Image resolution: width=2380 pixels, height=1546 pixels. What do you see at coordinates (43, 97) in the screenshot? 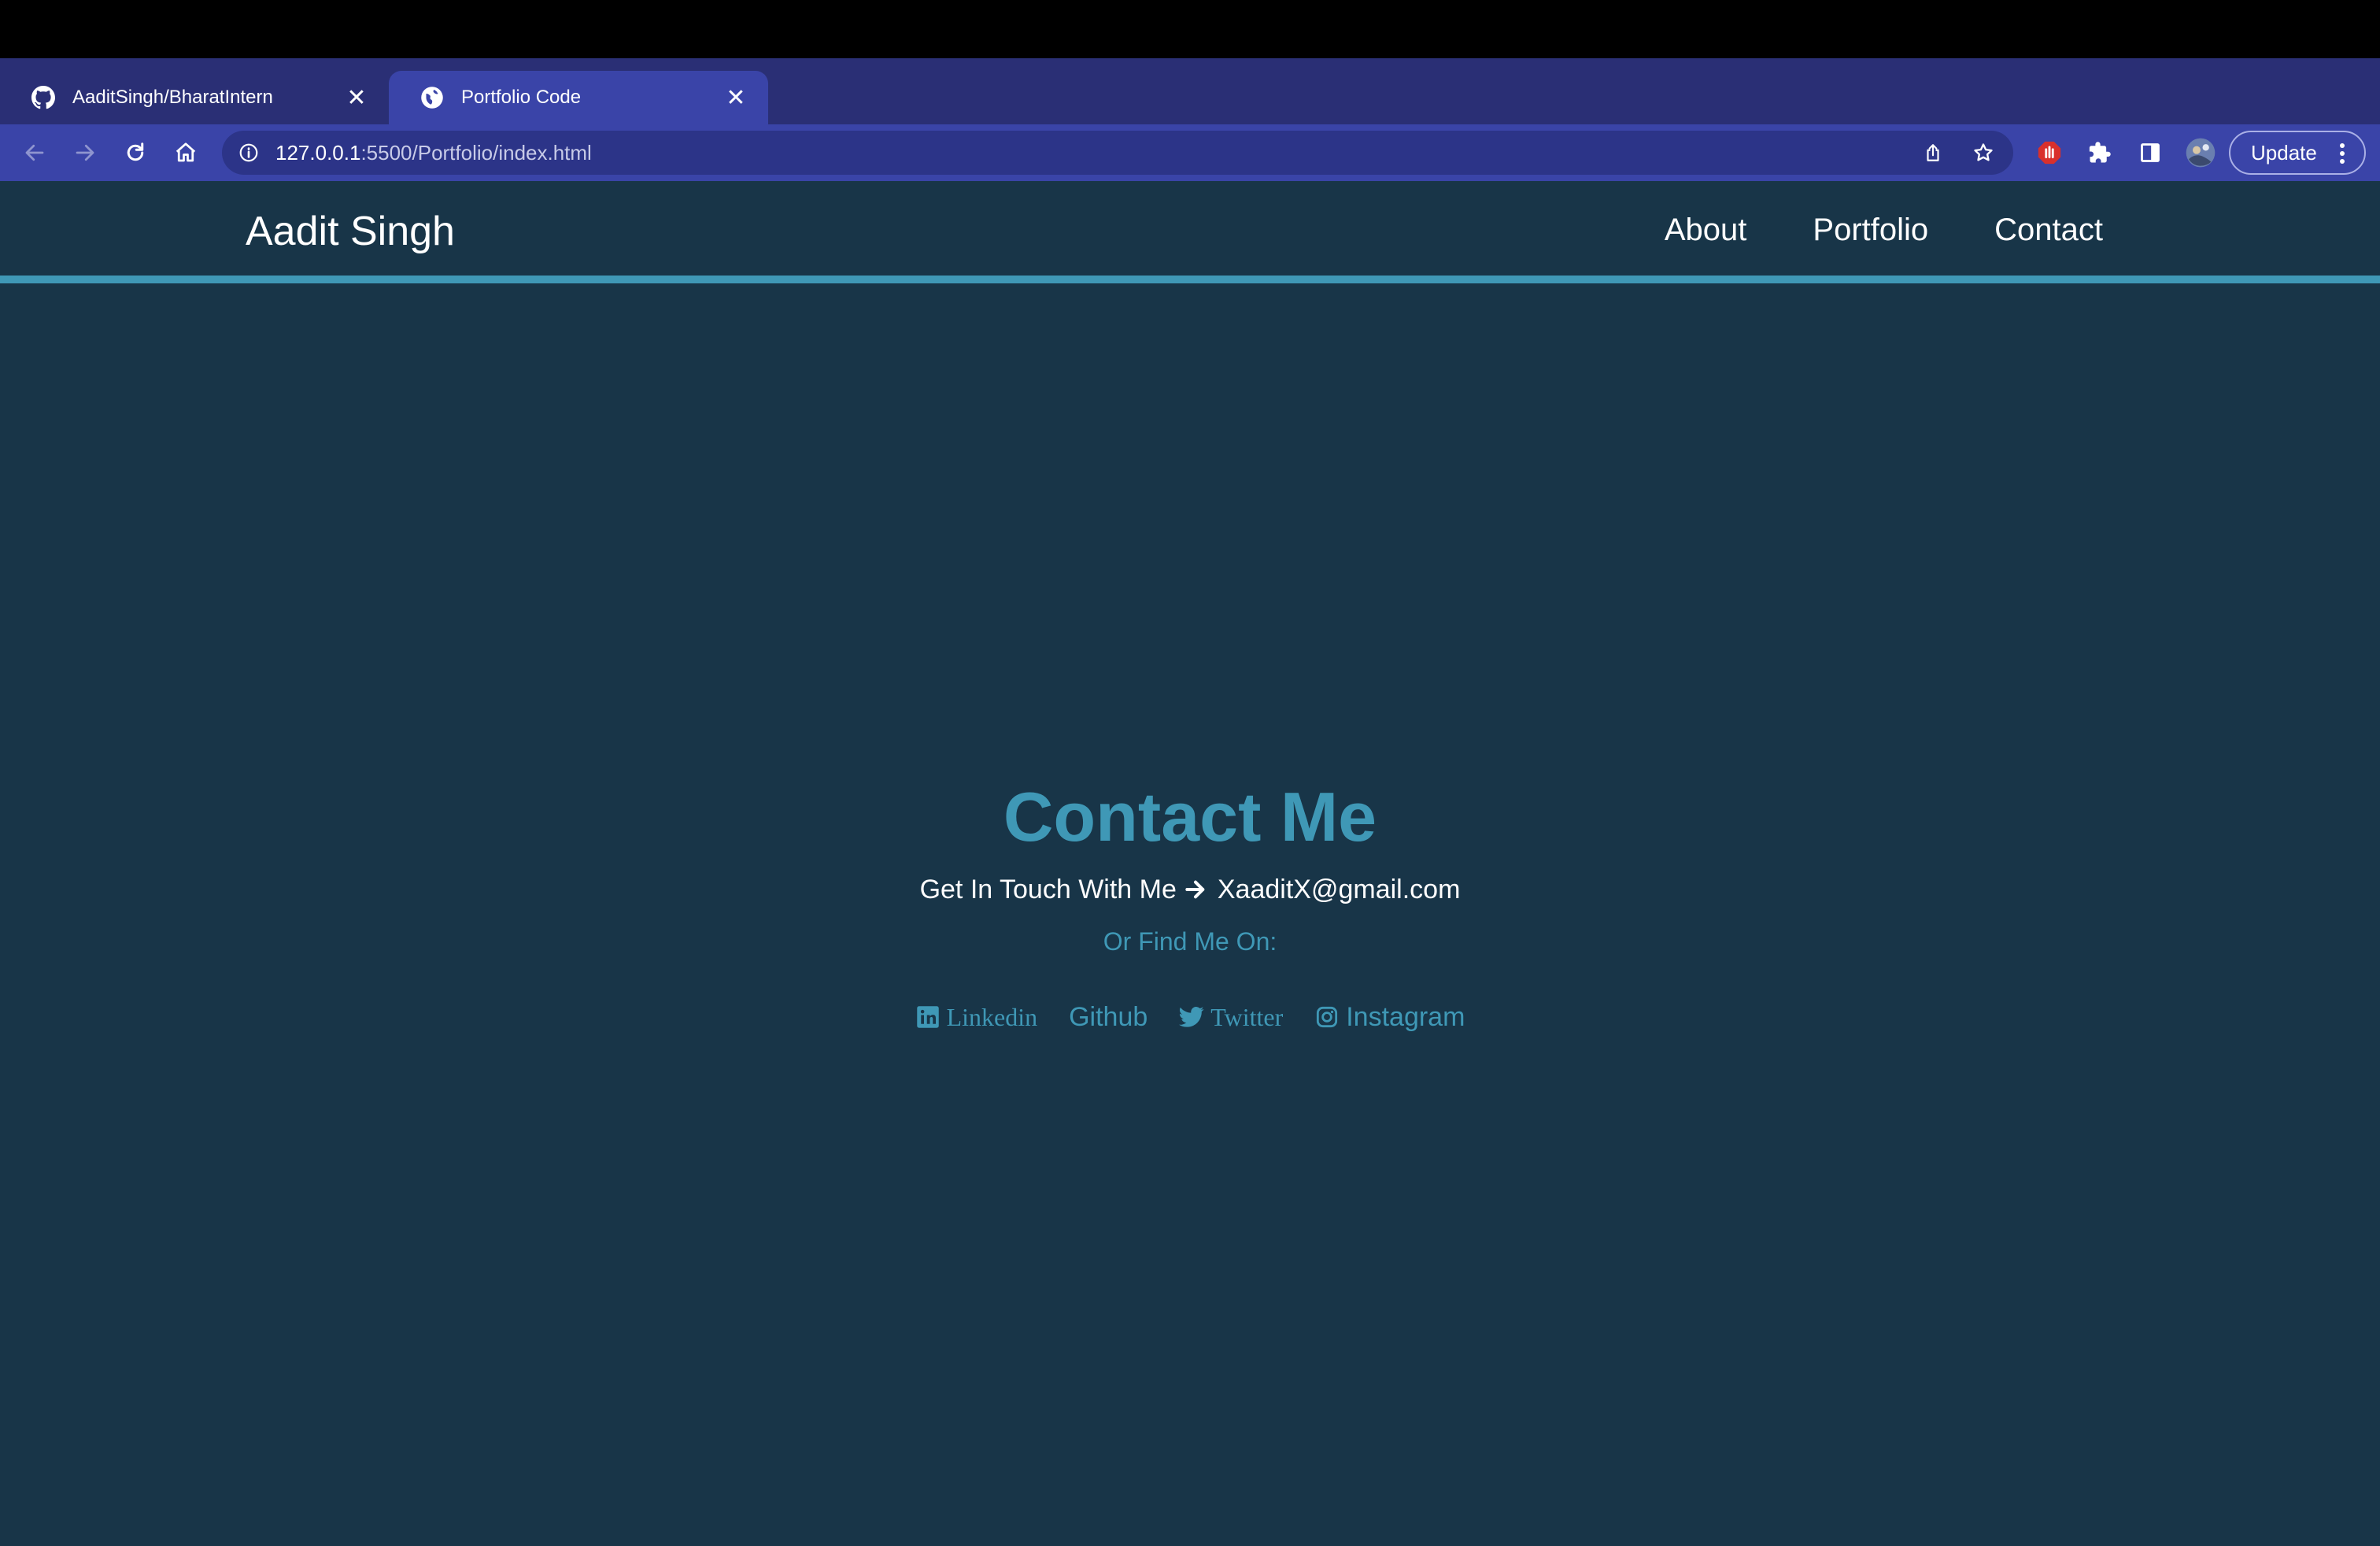
I see `github-icon` at bounding box center [43, 97].